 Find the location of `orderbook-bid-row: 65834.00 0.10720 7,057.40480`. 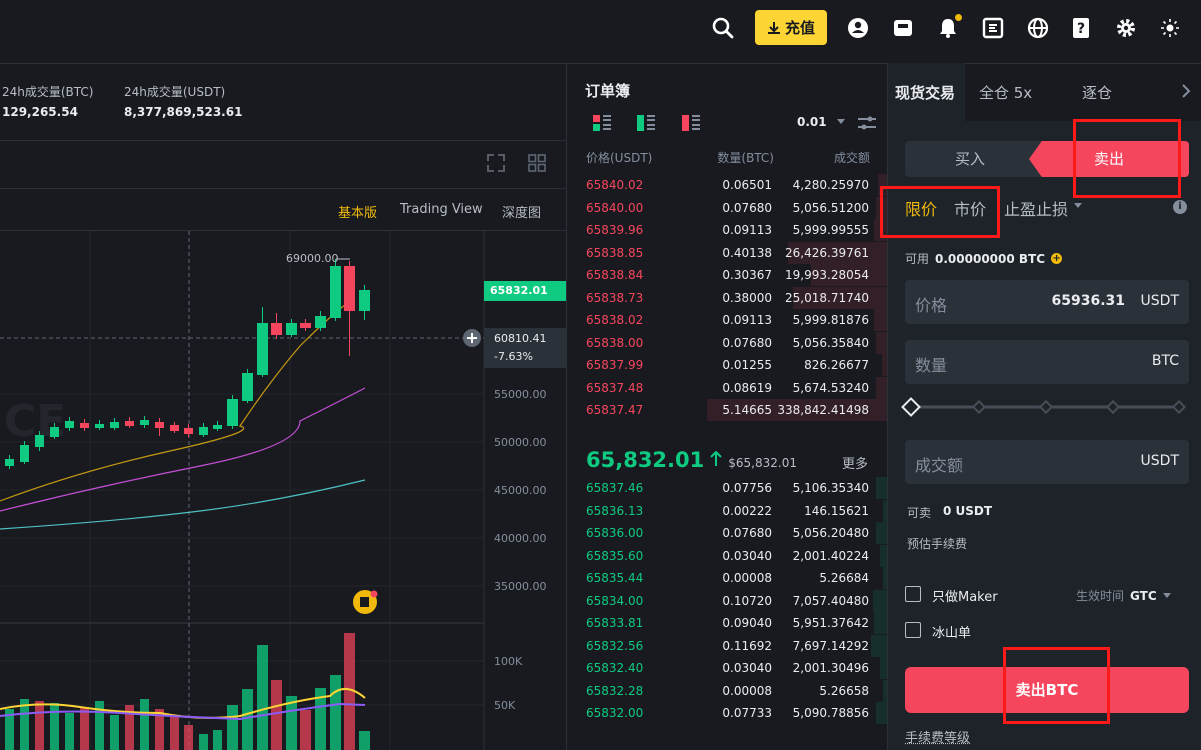

orderbook-bid-row: 65834.00 0.10720 7,057.40480 is located at coordinates (727, 600).